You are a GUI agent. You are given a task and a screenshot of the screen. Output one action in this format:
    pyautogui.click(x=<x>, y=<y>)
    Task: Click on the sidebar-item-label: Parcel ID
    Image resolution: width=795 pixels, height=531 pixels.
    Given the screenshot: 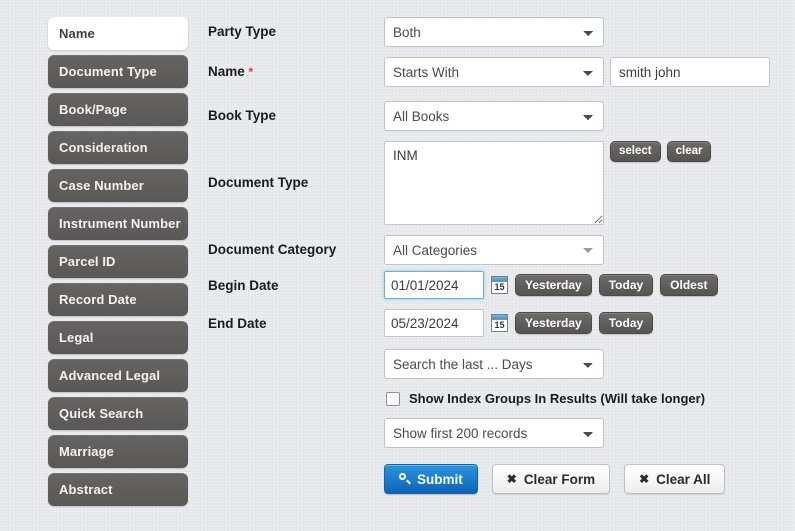 What is the action you would take?
    pyautogui.click(x=87, y=261)
    